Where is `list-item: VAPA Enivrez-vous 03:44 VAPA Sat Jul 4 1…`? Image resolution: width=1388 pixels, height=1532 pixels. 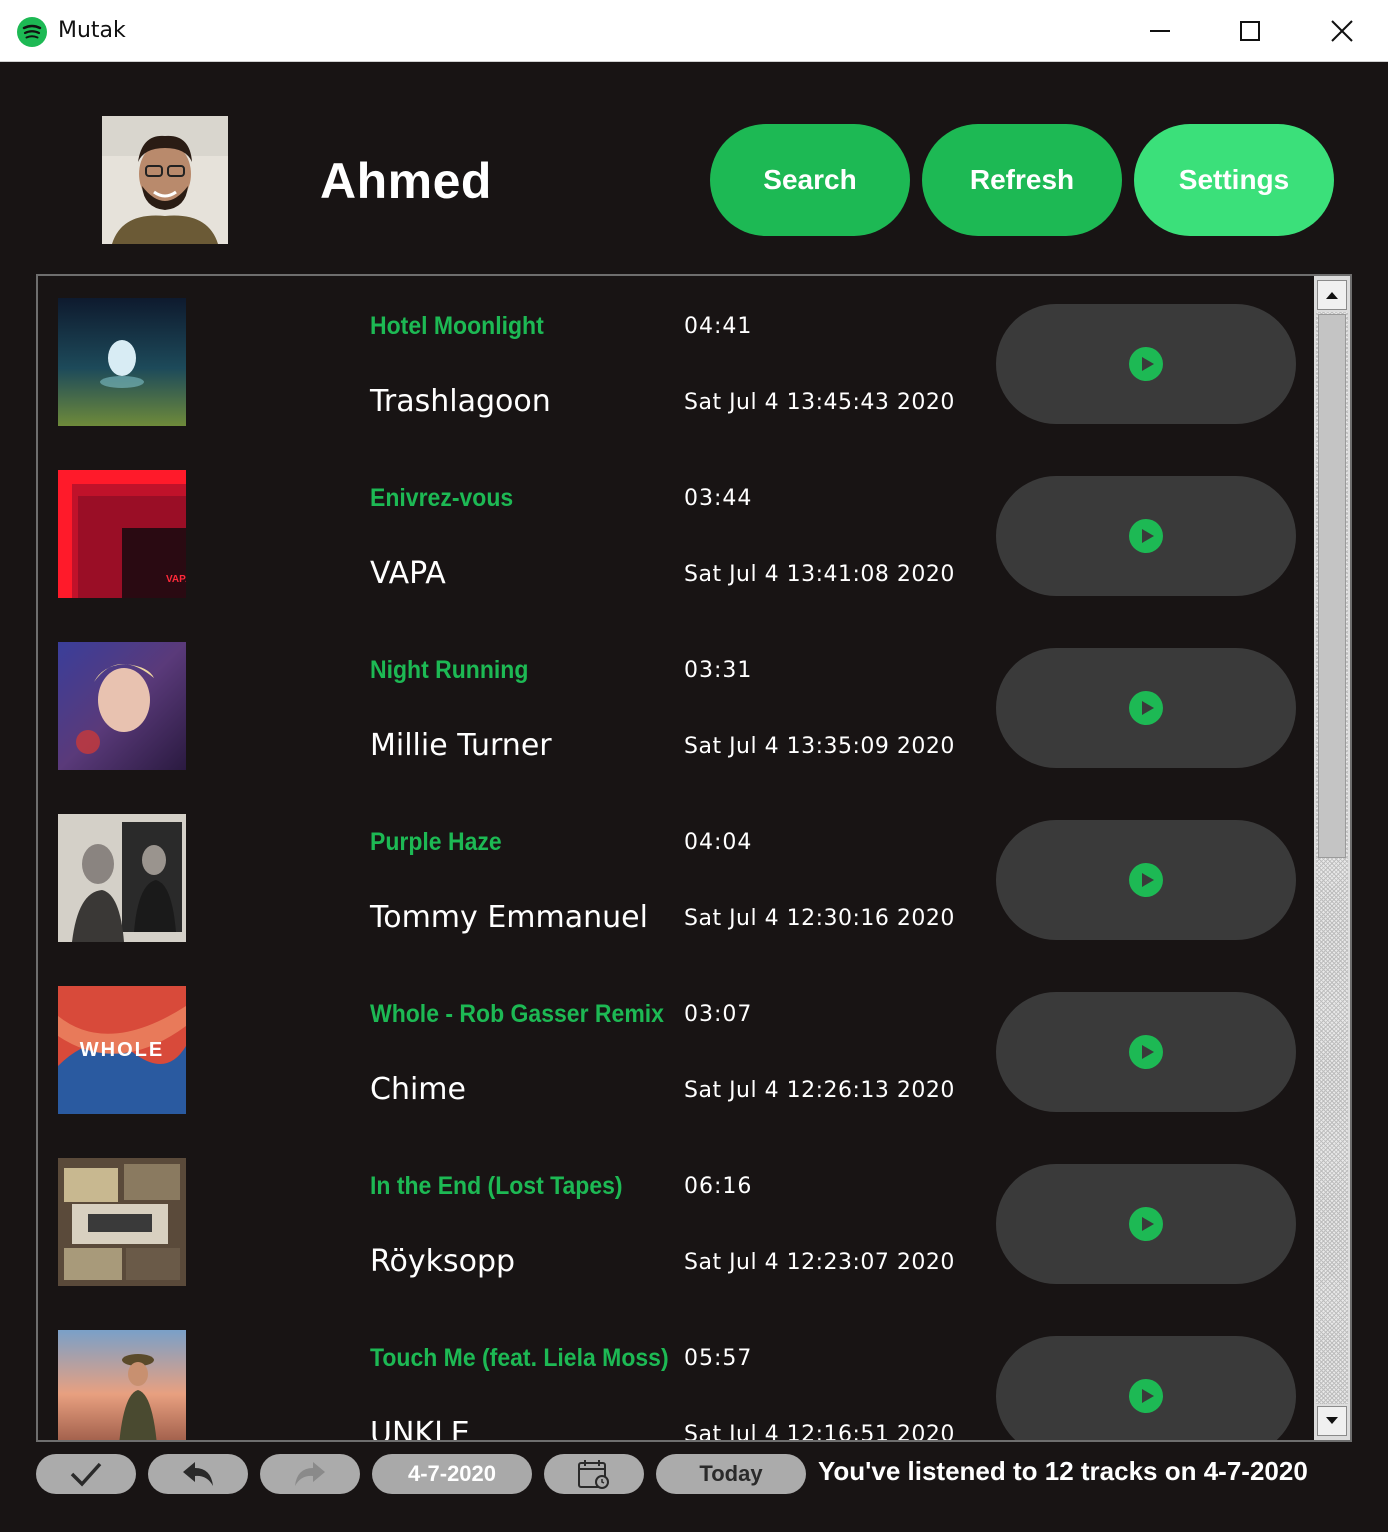
list-item: VAPA Enivrez-vous 03:44 VAPA Sat Jul 4 1… is located at coordinates (675, 534).